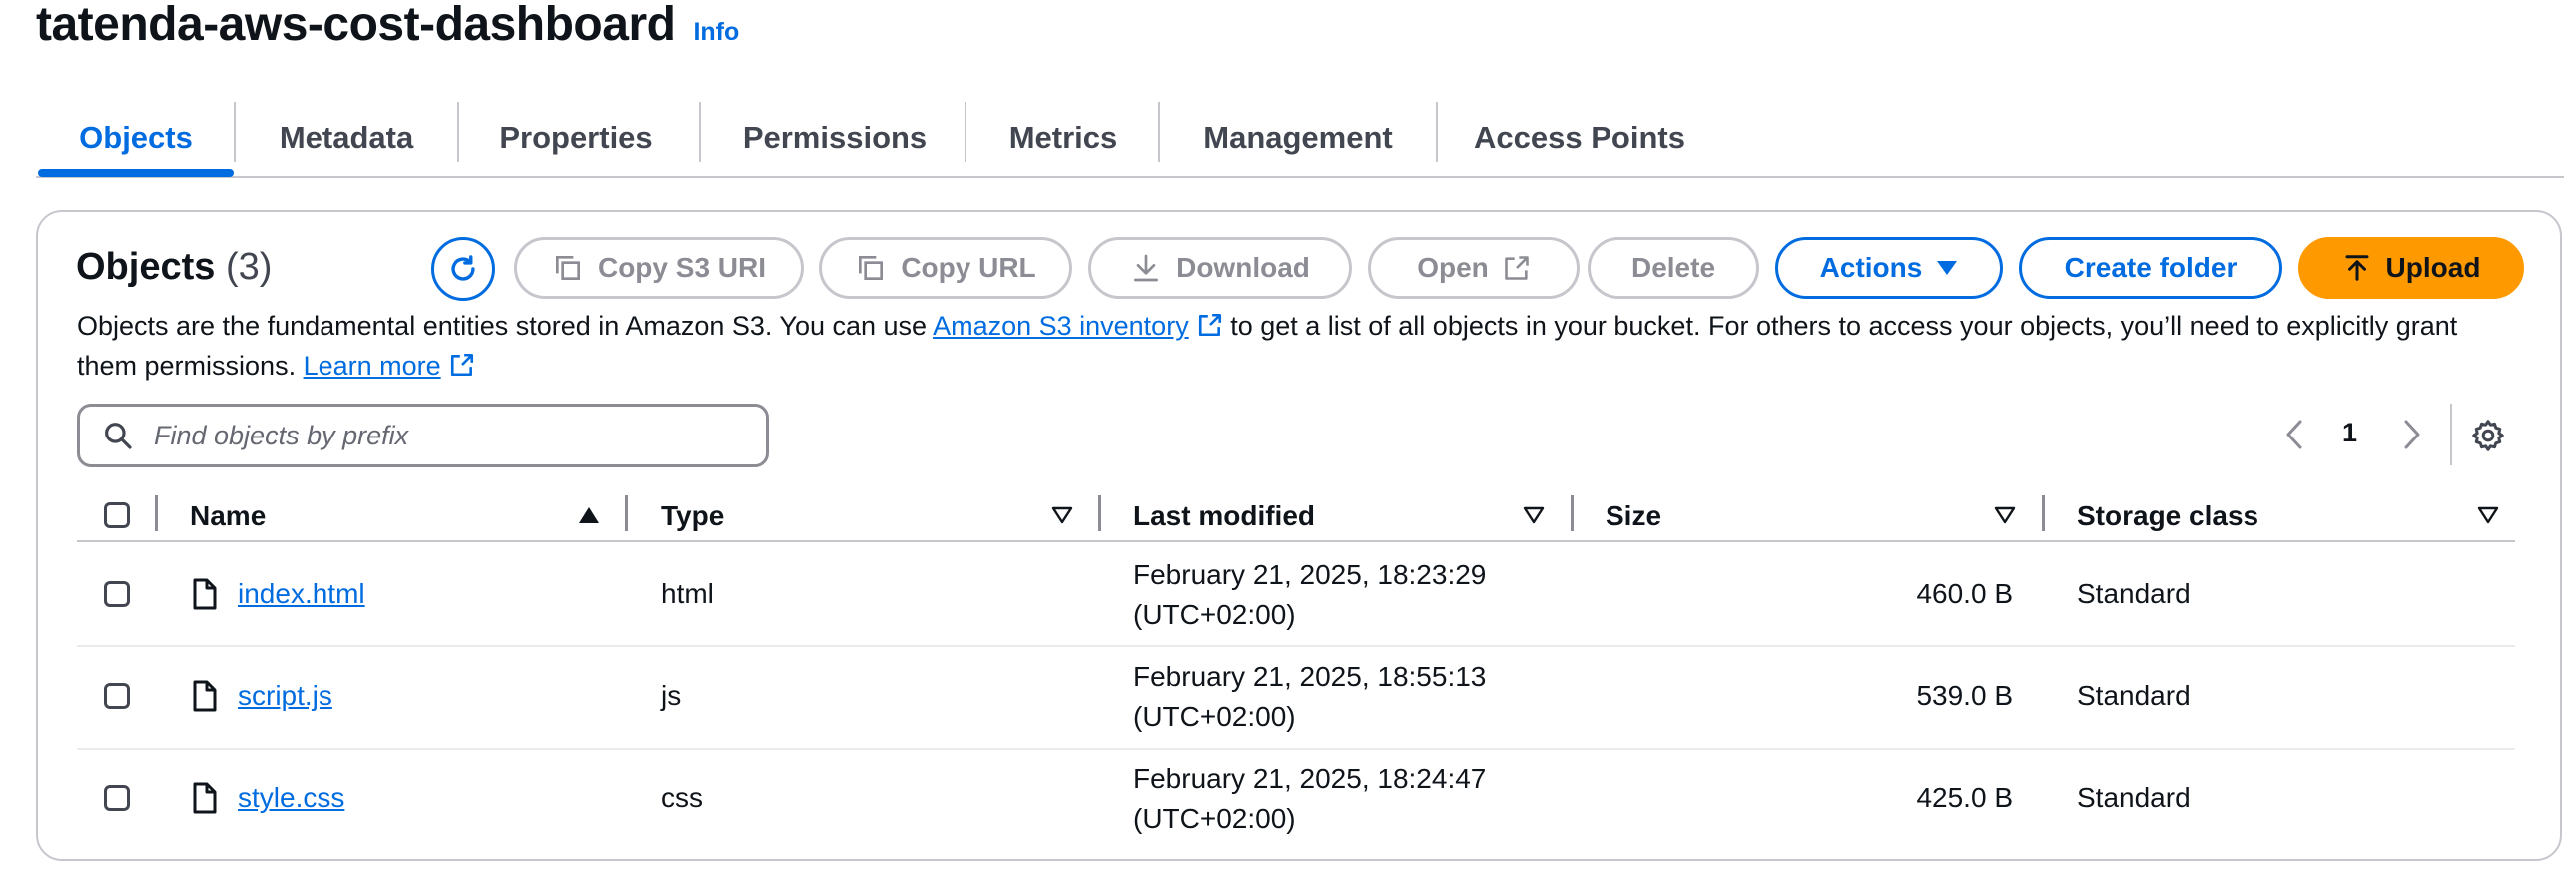  I want to click on column-header-storage-class: Storage class, so click(2167, 516).